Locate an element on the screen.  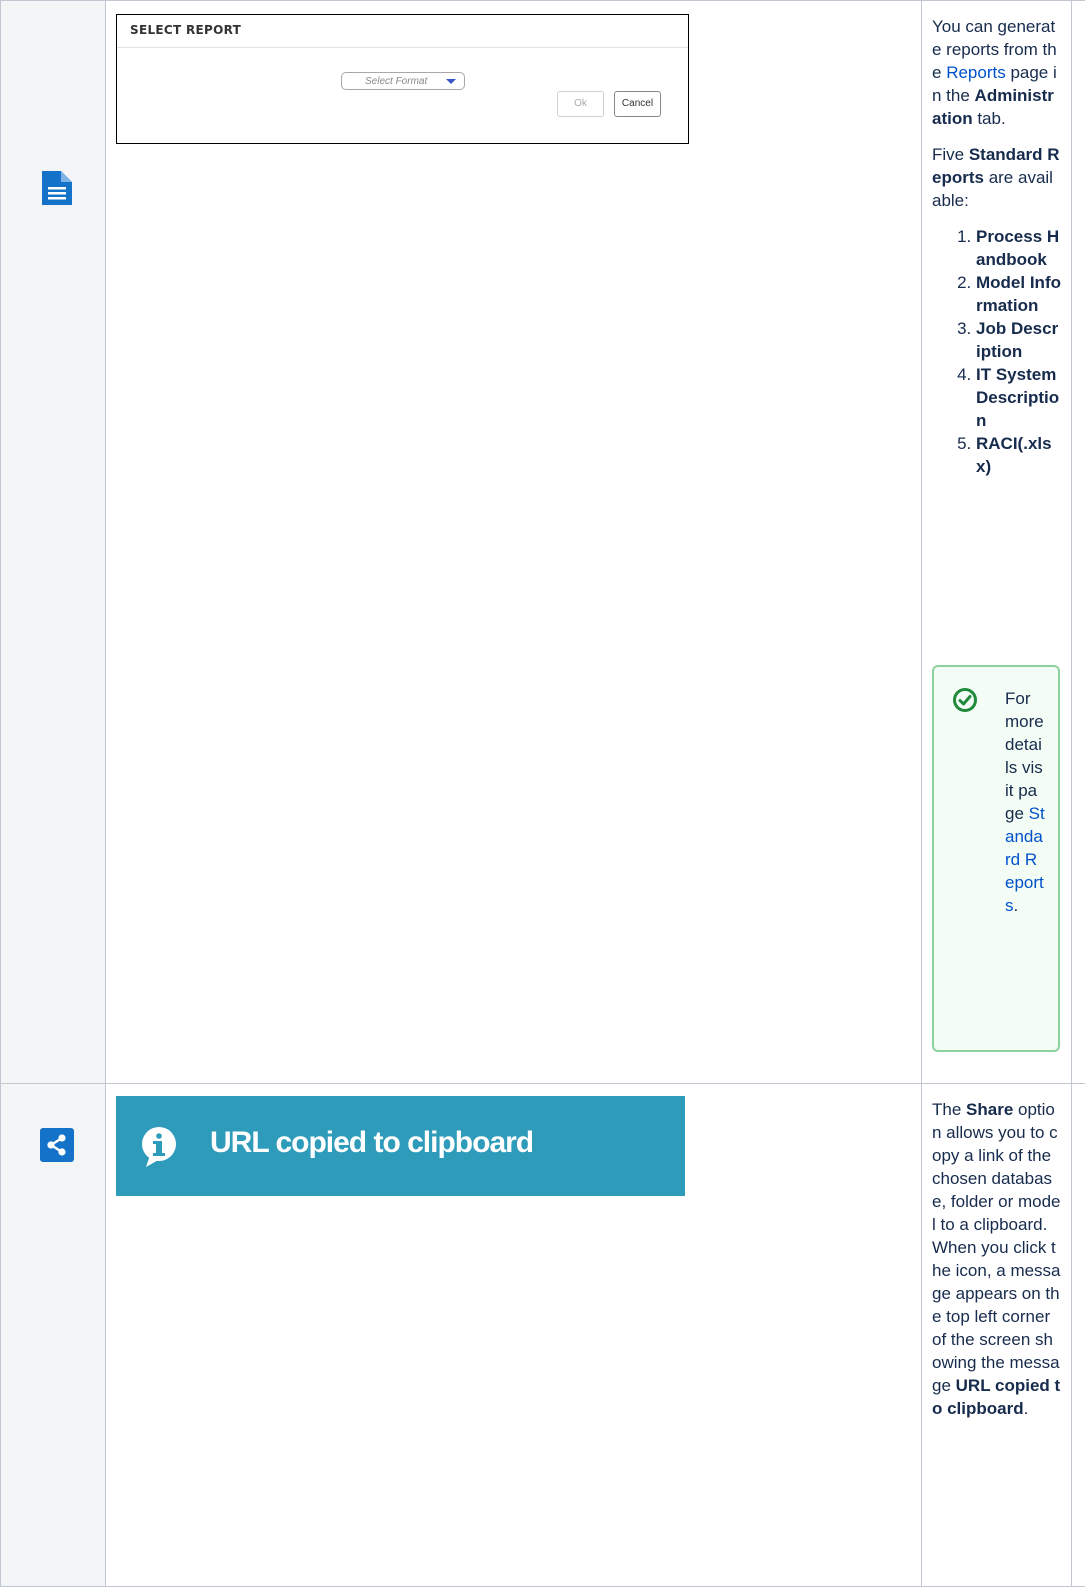
toast-message: URL copied to clipboard is located at coordinates (372, 1142).